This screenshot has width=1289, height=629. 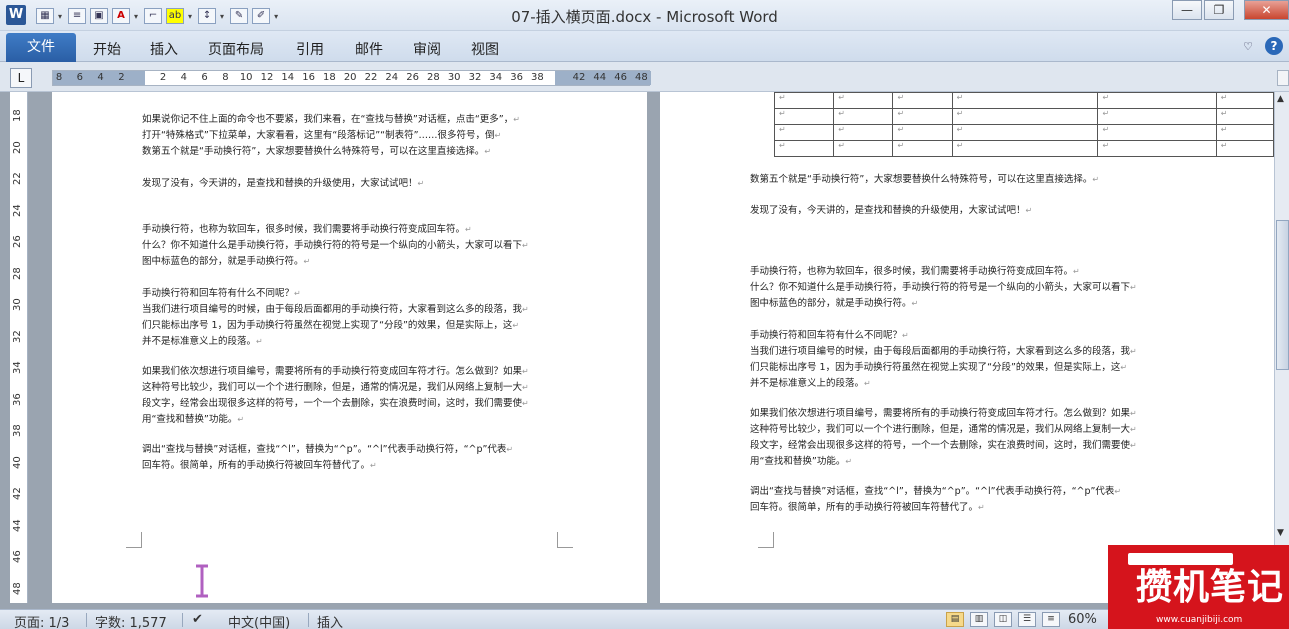 I want to click on language-indicator: 中文(中国), so click(x=259, y=620).